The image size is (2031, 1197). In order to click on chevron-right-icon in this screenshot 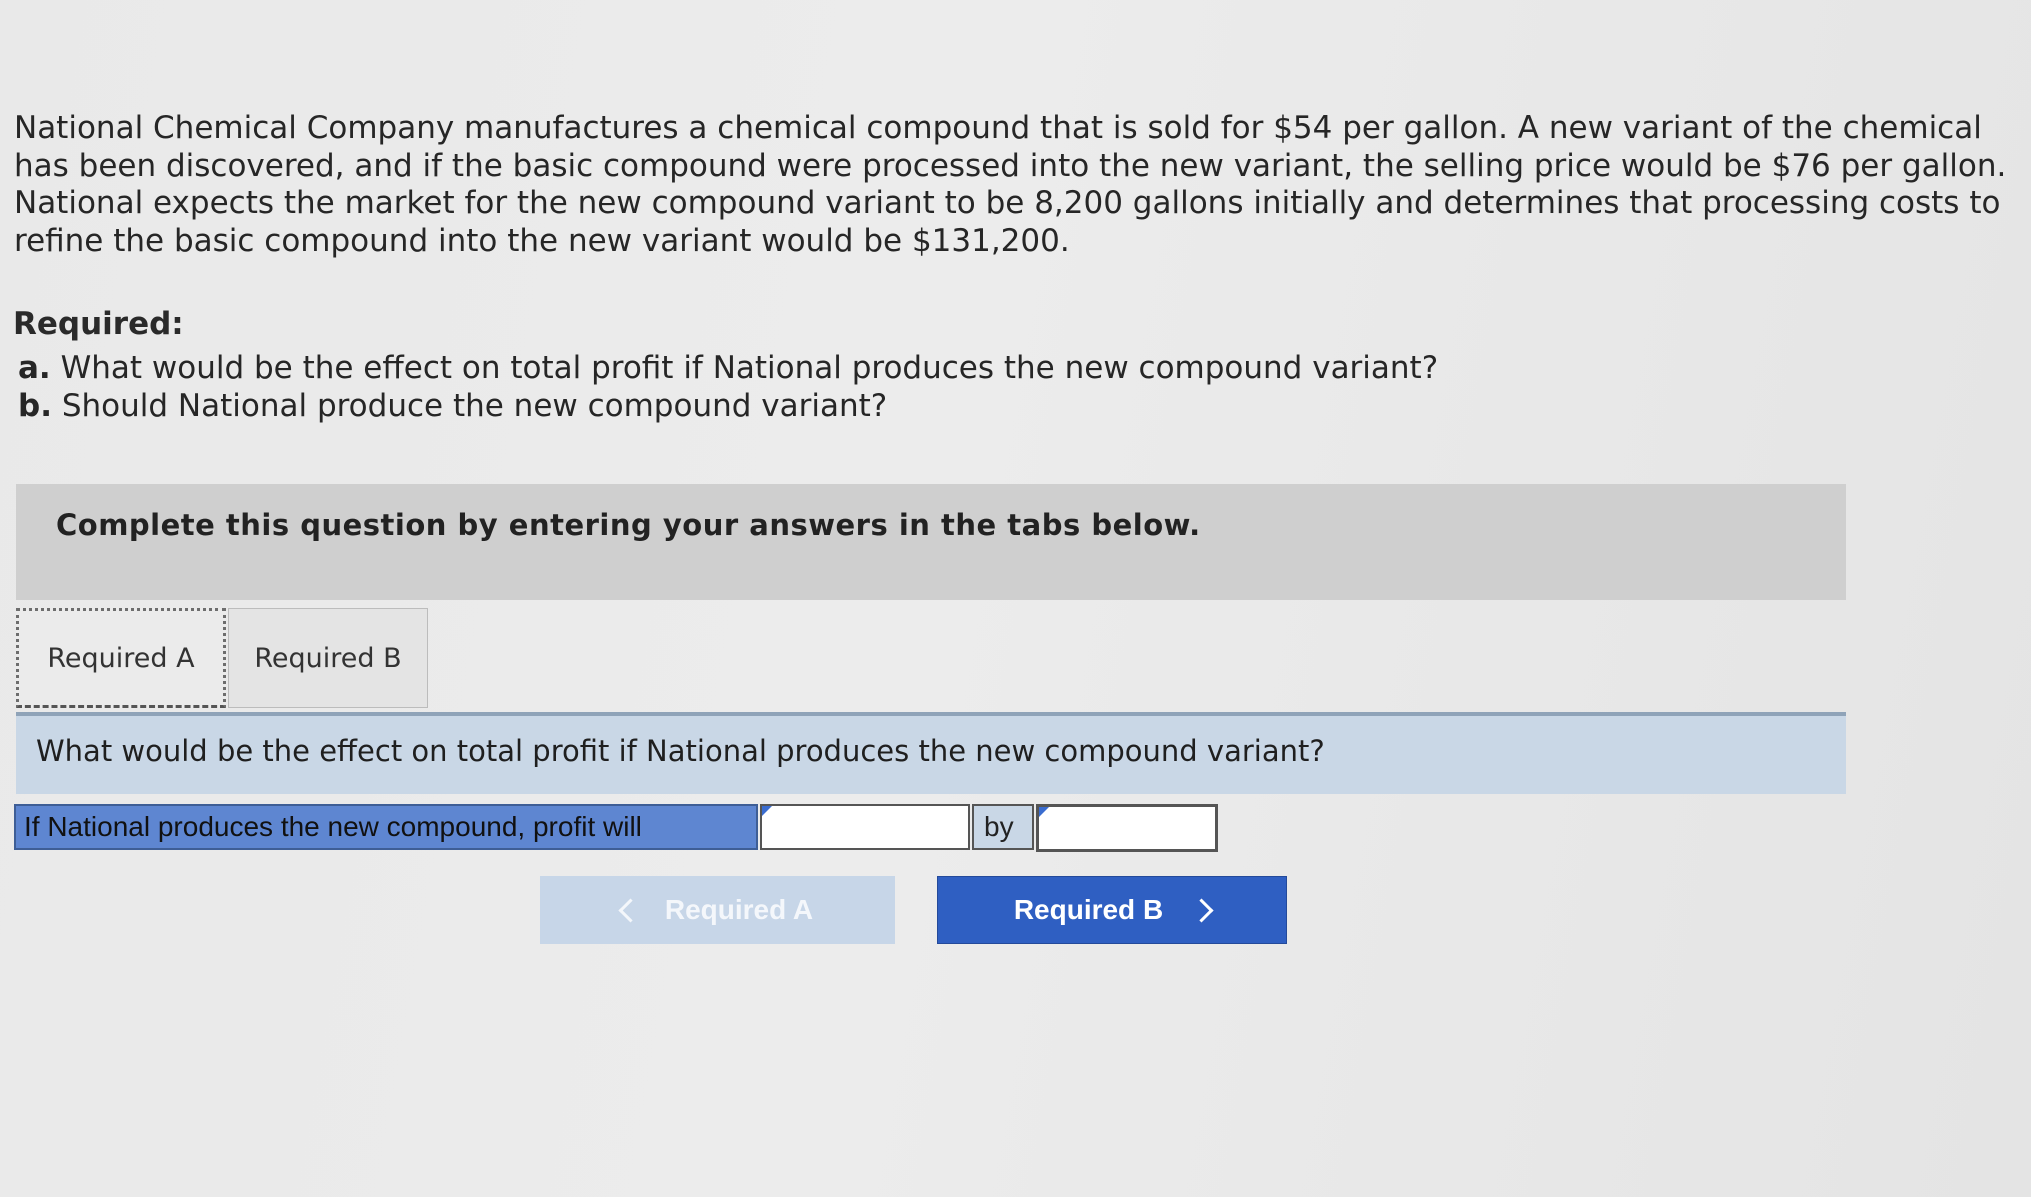, I will do `click(1201, 910)`.